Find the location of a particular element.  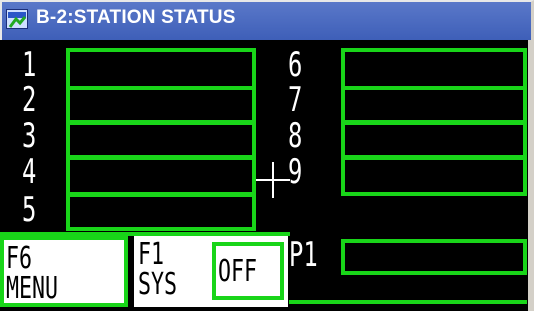

window-title: B-2:STATION STATUS is located at coordinates (136, 17).